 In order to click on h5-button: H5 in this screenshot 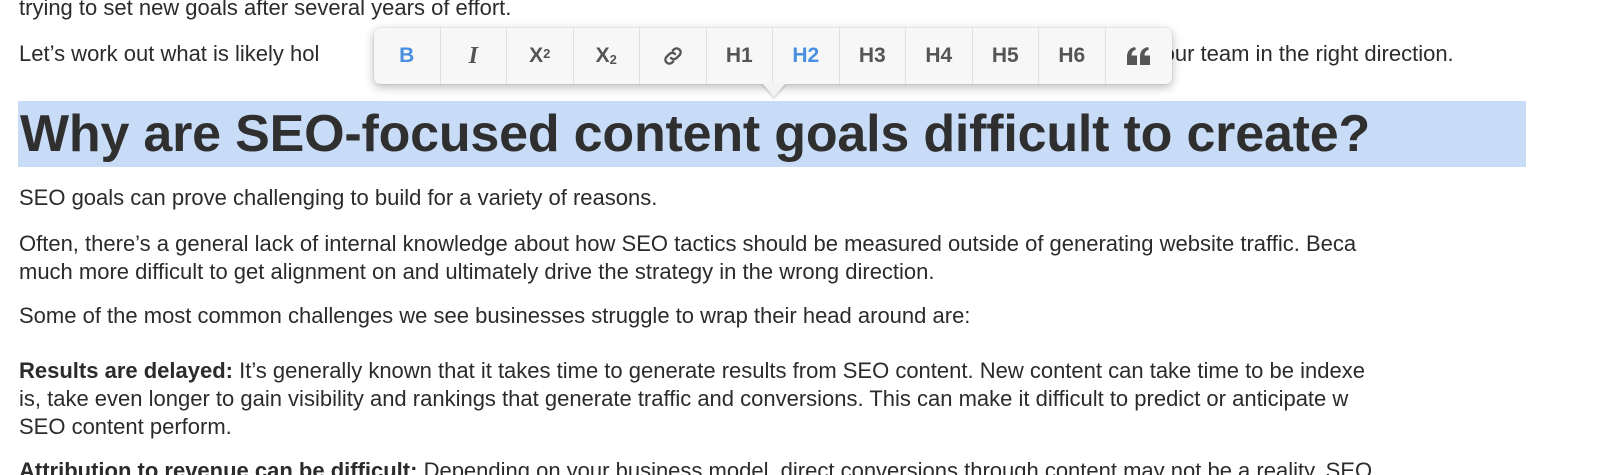, I will do `click(1006, 56)`.